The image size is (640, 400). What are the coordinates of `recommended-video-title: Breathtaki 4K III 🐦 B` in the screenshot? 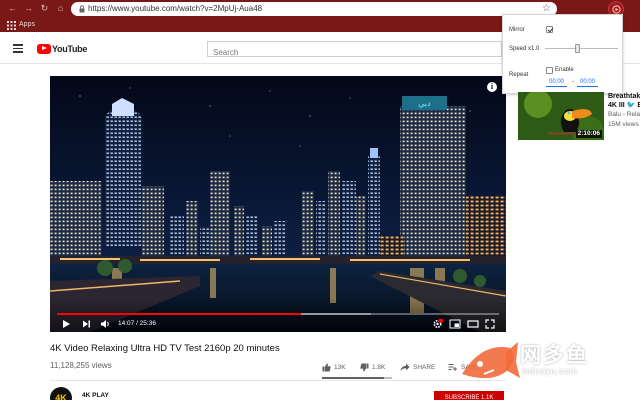 It's located at (624, 101).